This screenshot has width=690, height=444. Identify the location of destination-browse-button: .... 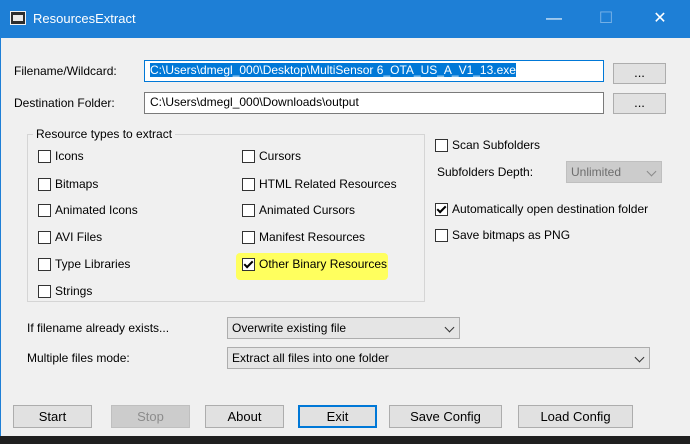
(639, 103).